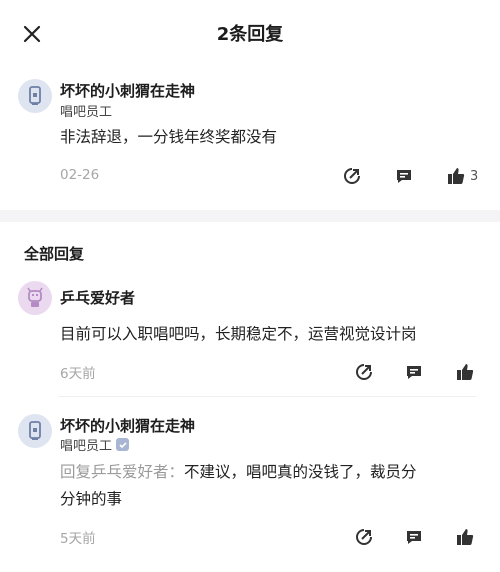  I want to click on user-name: 乒乓爱好者, so click(97, 297).